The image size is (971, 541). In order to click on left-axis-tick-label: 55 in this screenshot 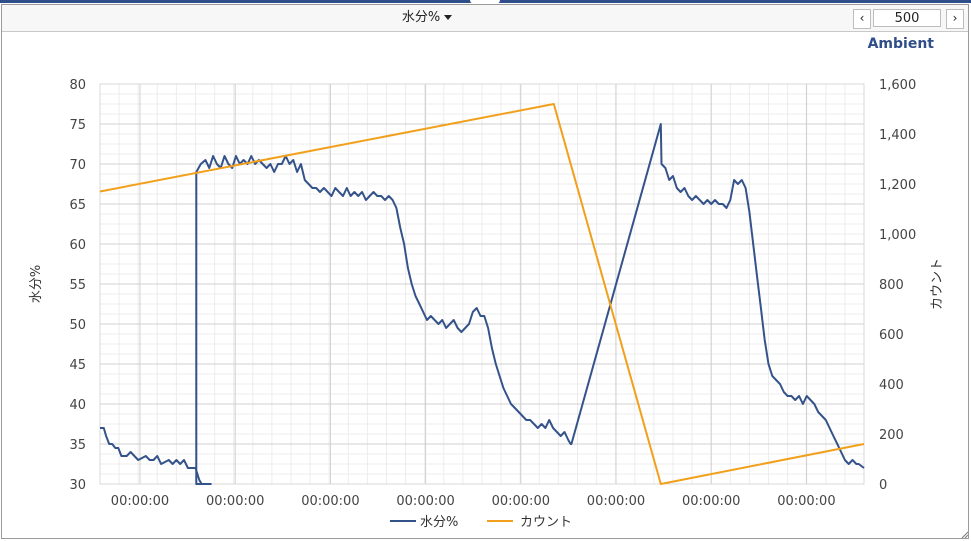, I will do `click(77, 285)`.